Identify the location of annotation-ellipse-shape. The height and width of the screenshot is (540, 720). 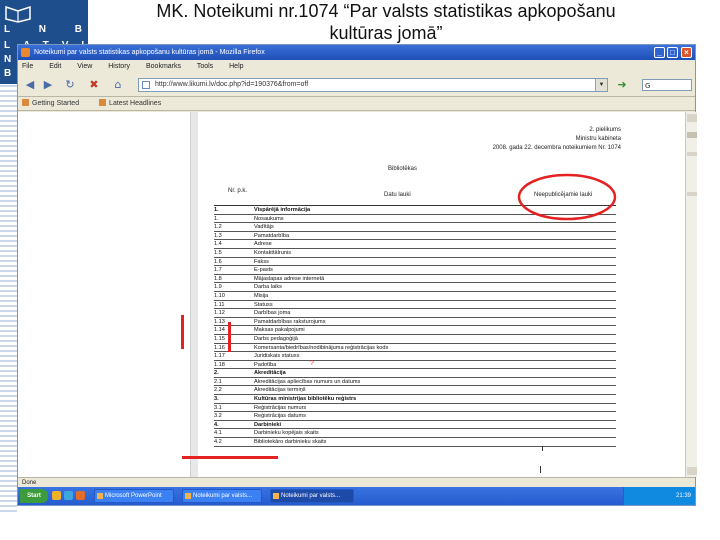
(567, 197).